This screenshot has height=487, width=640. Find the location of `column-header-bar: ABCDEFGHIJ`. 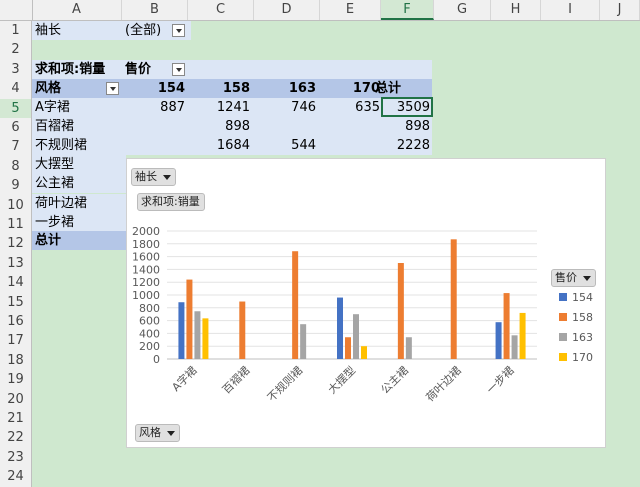

column-header-bar: ABCDEFGHIJ is located at coordinates (320, 10).